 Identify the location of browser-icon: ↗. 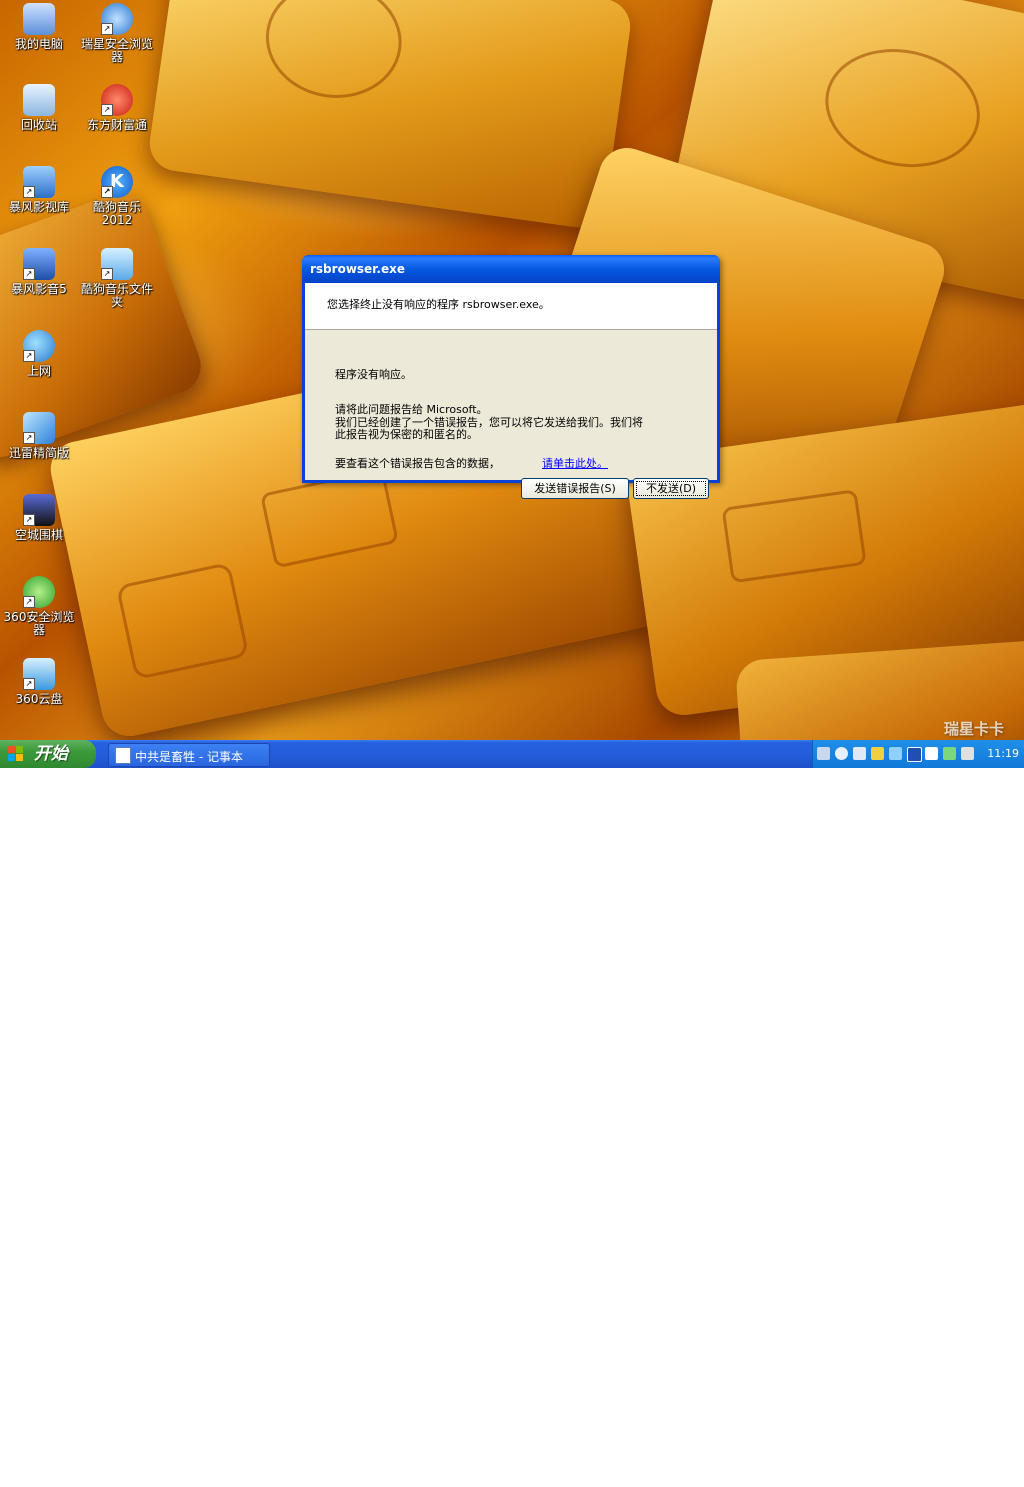
(117, 19).